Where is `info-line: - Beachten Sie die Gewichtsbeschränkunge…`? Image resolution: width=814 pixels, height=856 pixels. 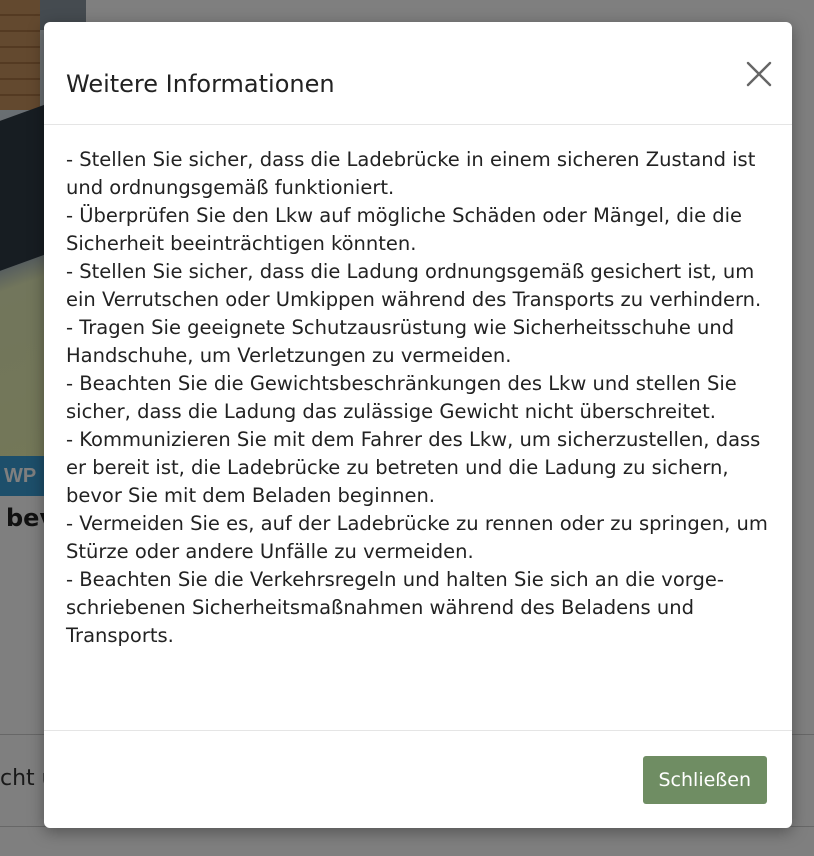
info-line: - Beachten Sie die Gewichtsbeschränkunge… is located at coordinates (401, 397).